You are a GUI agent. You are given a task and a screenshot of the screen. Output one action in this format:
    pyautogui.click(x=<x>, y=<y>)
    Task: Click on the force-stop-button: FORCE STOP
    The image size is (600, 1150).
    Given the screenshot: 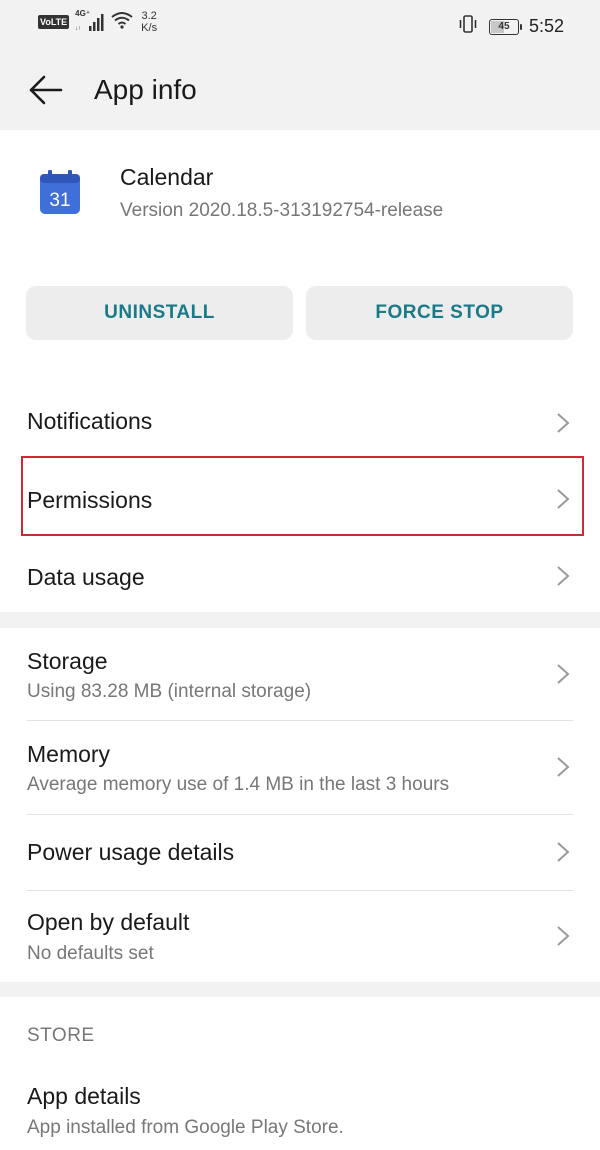 What is the action you would take?
    pyautogui.click(x=439, y=313)
    